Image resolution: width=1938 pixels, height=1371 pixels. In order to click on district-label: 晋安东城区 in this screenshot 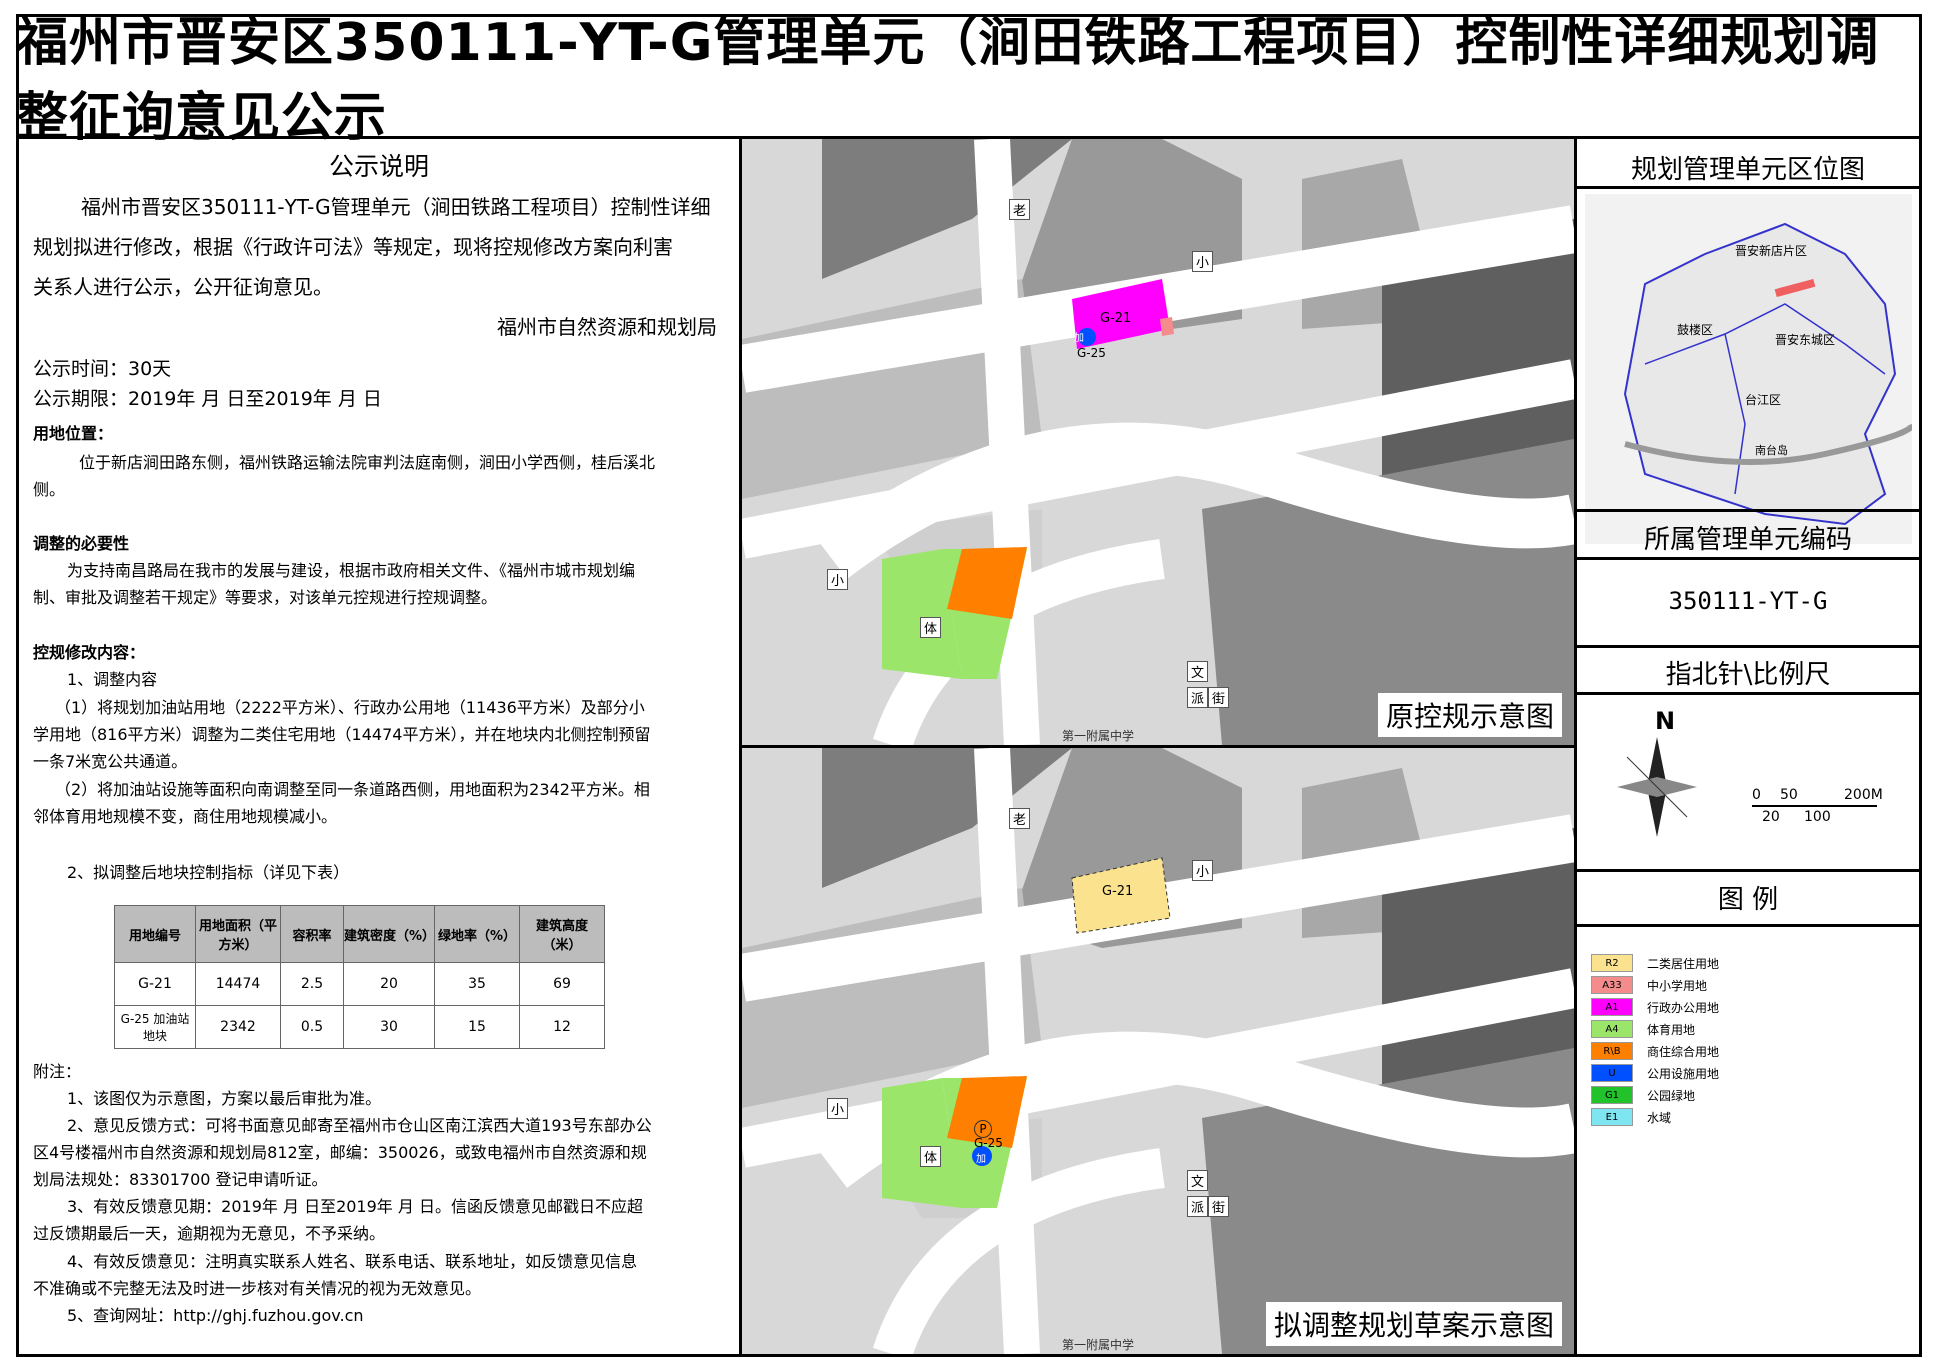, I will do `click(1805, 340)`.